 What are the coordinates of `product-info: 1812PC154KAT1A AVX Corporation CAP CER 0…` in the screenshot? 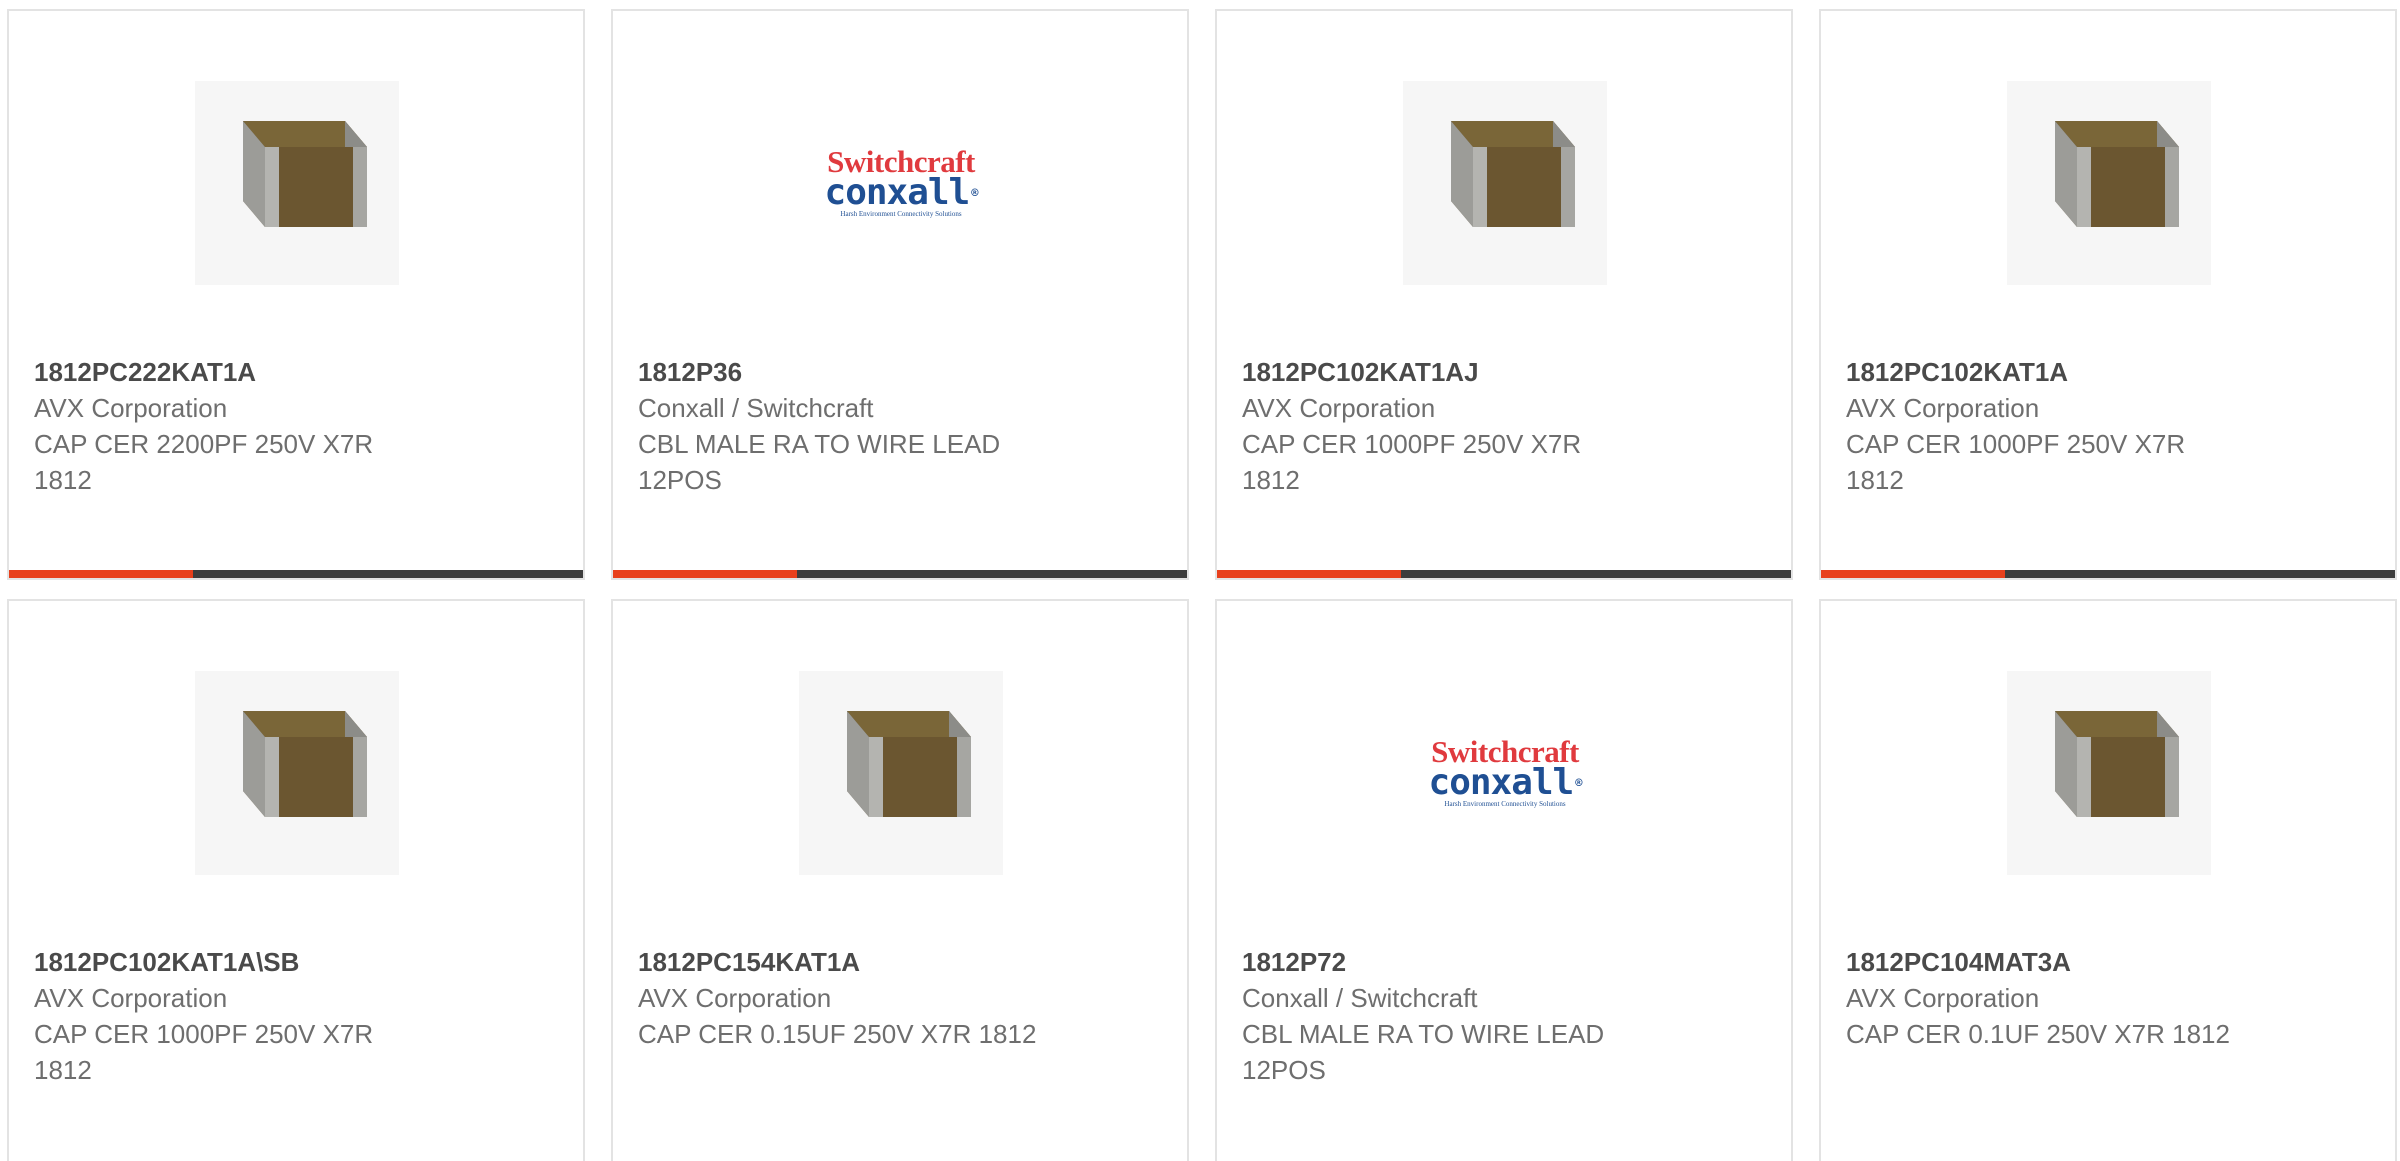 It's located at (902, 998).